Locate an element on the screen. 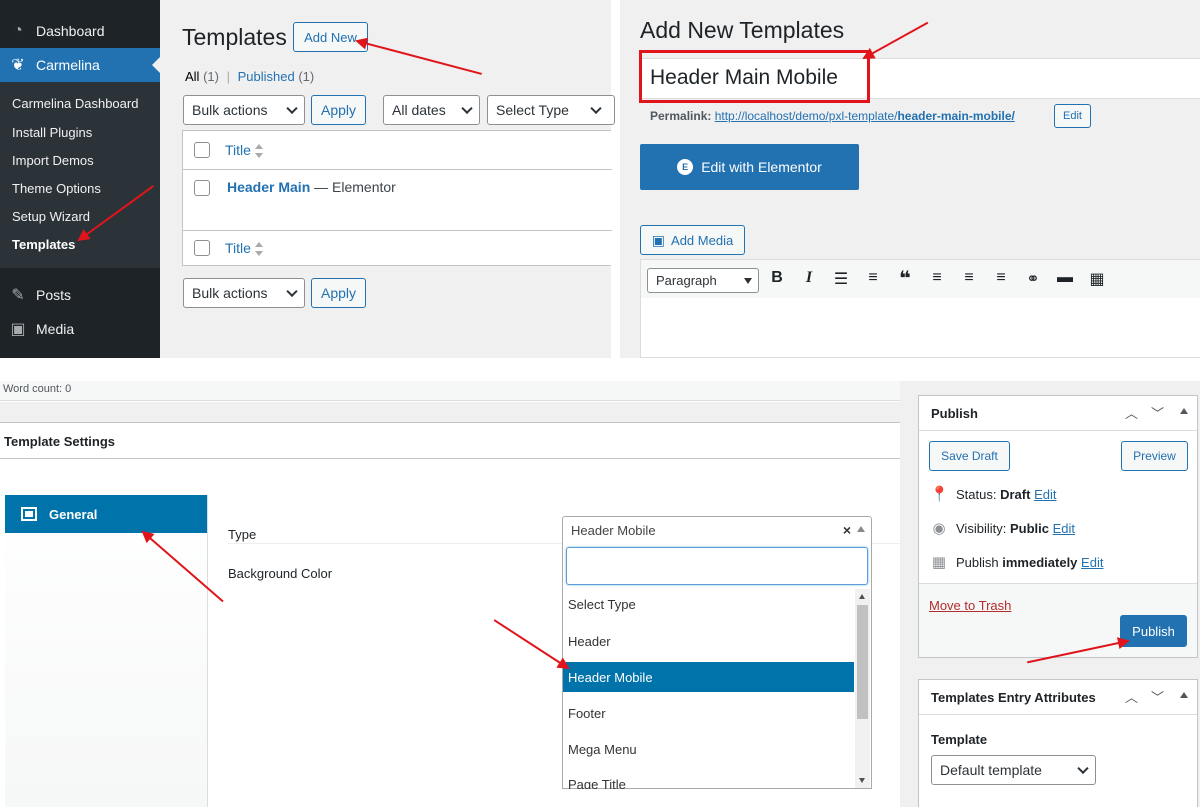  apply-button: Apply is located at coordinates (338, 110).